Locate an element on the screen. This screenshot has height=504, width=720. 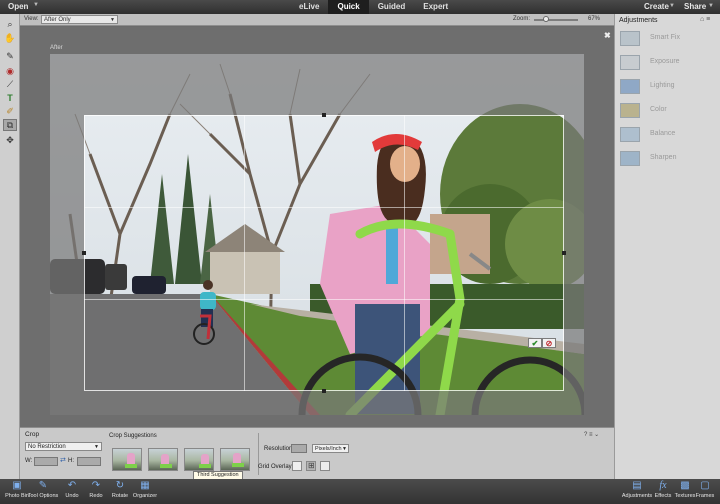
view-select-value: After Only is located at coordinates (57, 20).